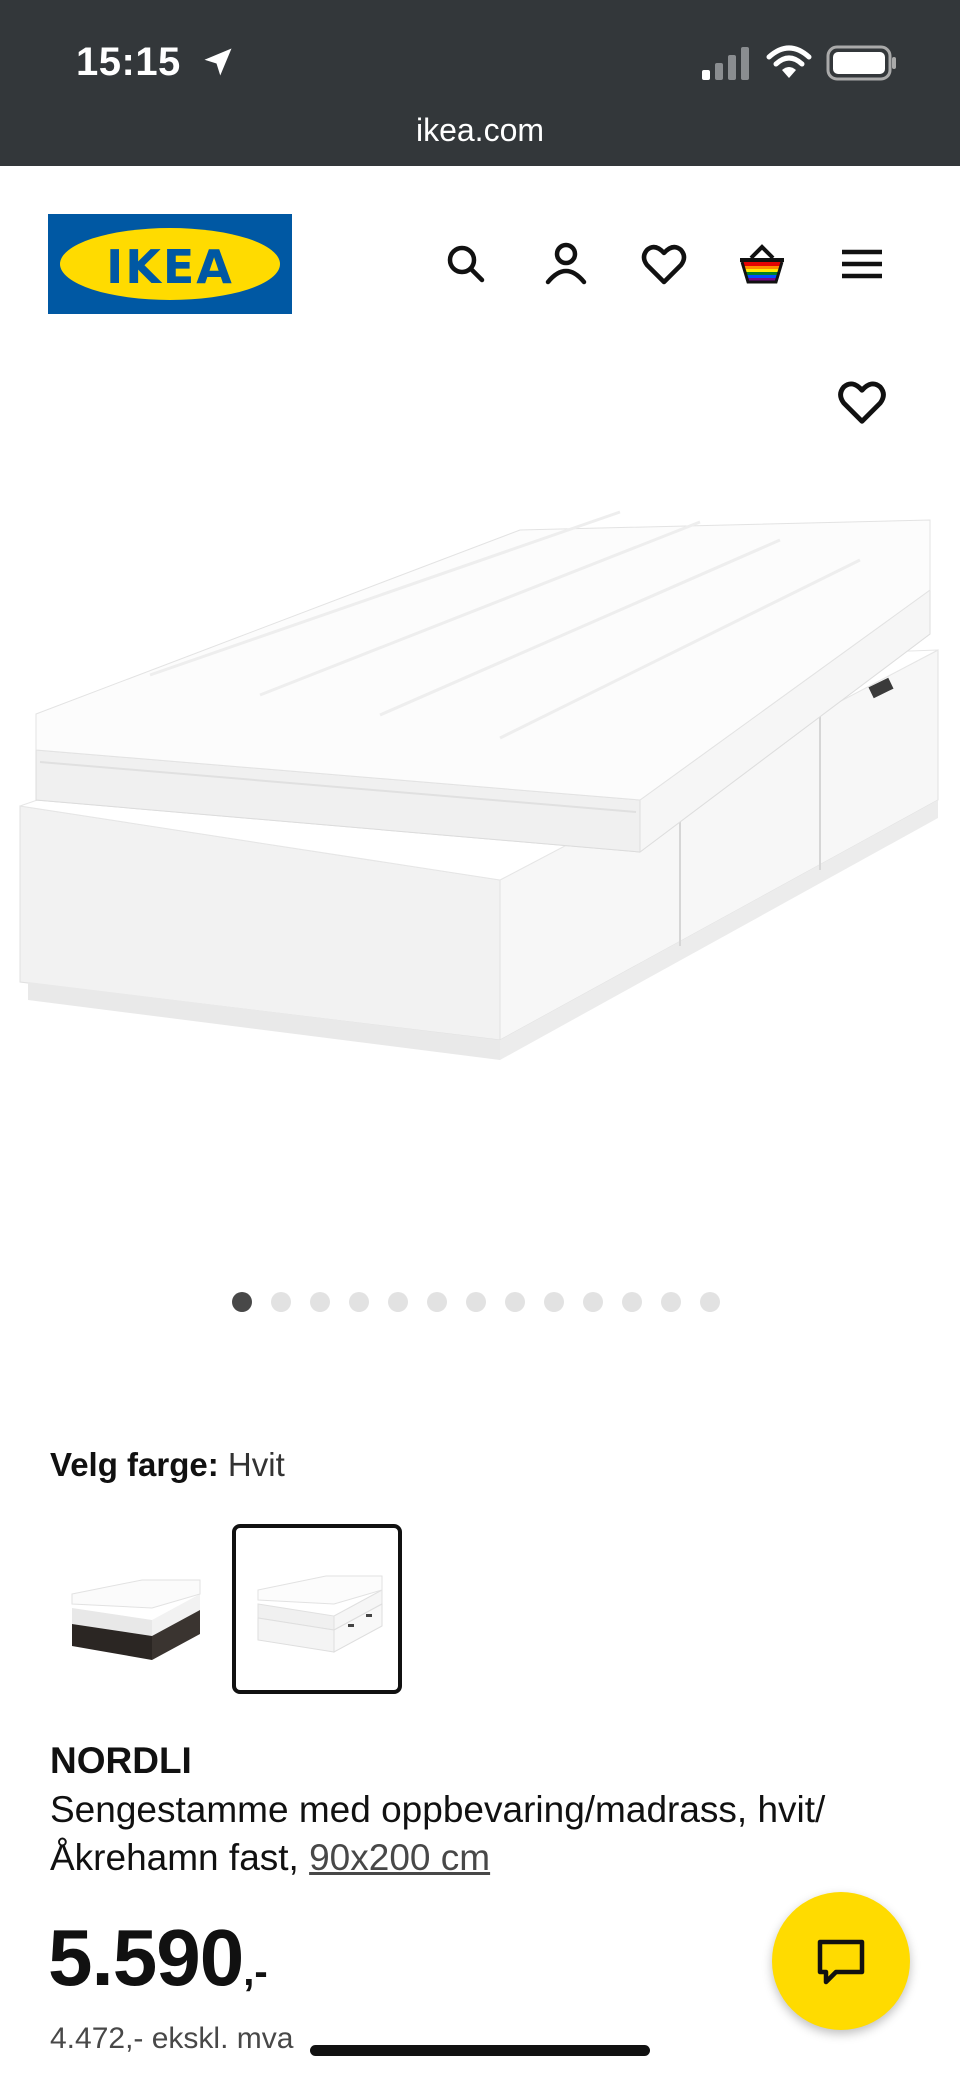 The image size is (960, 2078). I want to click on color-label: Velg farge:, so click(134, 1464).